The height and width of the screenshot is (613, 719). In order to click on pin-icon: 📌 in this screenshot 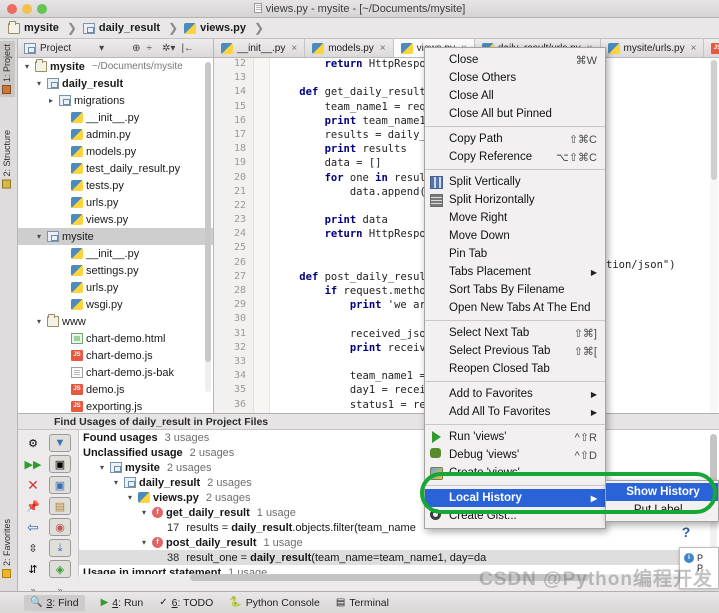, I will do `click(33, 506)`.